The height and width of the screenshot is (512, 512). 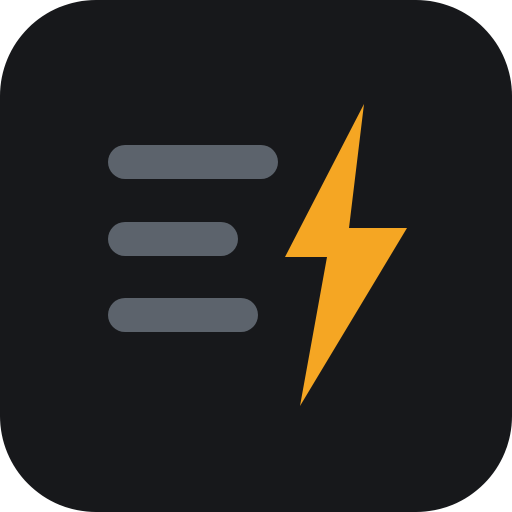 What do you see at coordinates (173, 239) in the screenshot?
I see `list-line-middle` at bounding box center [173, 239].